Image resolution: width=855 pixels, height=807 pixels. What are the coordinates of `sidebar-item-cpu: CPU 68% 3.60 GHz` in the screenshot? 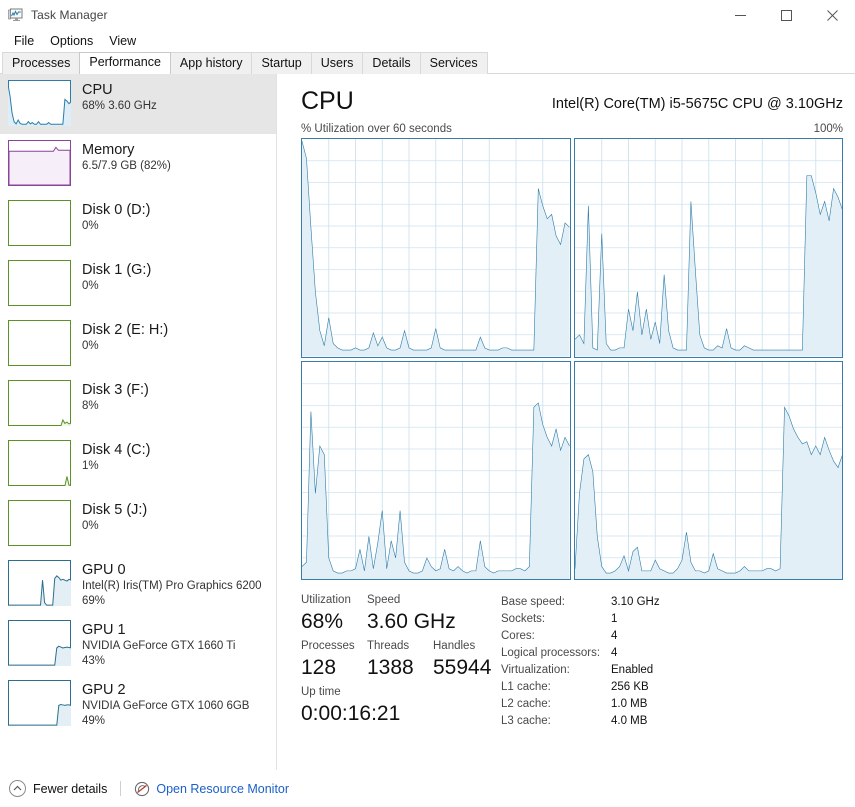 It's located at (138, 104).